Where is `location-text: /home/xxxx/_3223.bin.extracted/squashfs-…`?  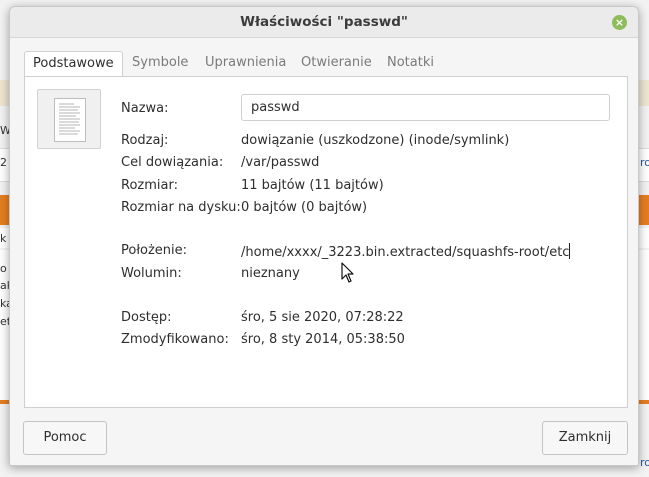
location-text: /home/xxxx/_3223.bin.extracted/squashfs-… is located at coordinates (405, 252).